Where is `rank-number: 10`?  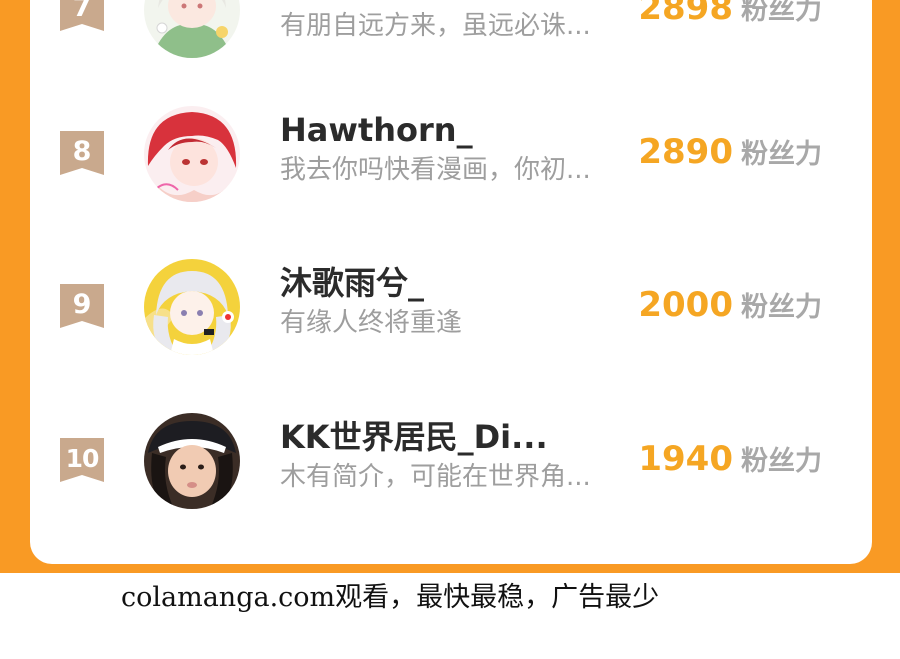 rank-number: 10 is located at coordinates (82, 458).